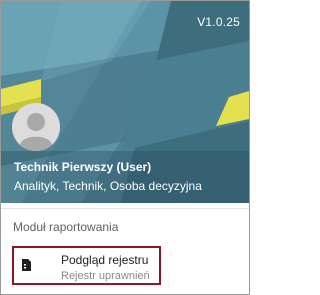 This screenshot has height=295, width=320. I want to click on menu-item-register-preview: Podgląd rejestru Rejestr uprawnień, so click(86, 265).